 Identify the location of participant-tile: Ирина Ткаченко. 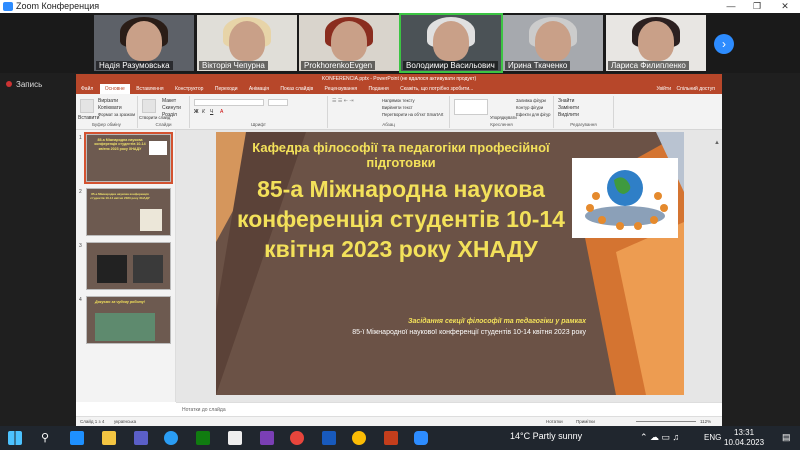
(553, 43).